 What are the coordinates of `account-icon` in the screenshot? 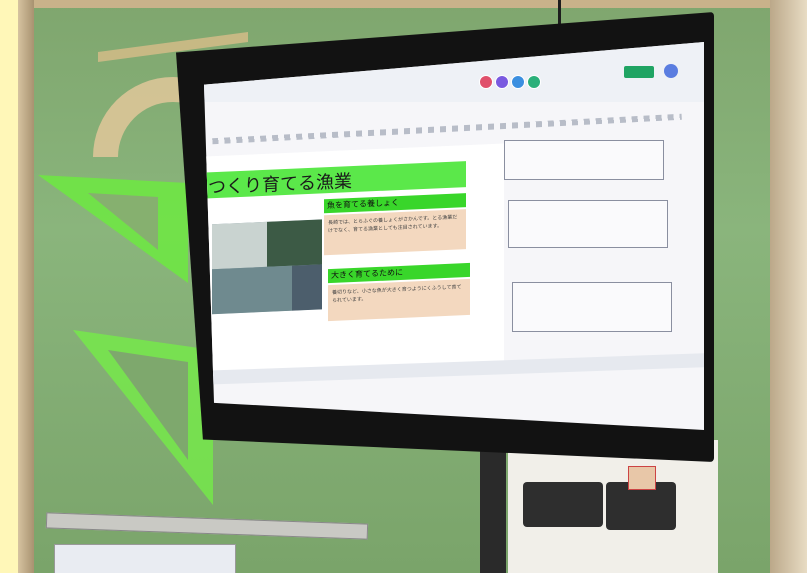 It's located at (671, 71).